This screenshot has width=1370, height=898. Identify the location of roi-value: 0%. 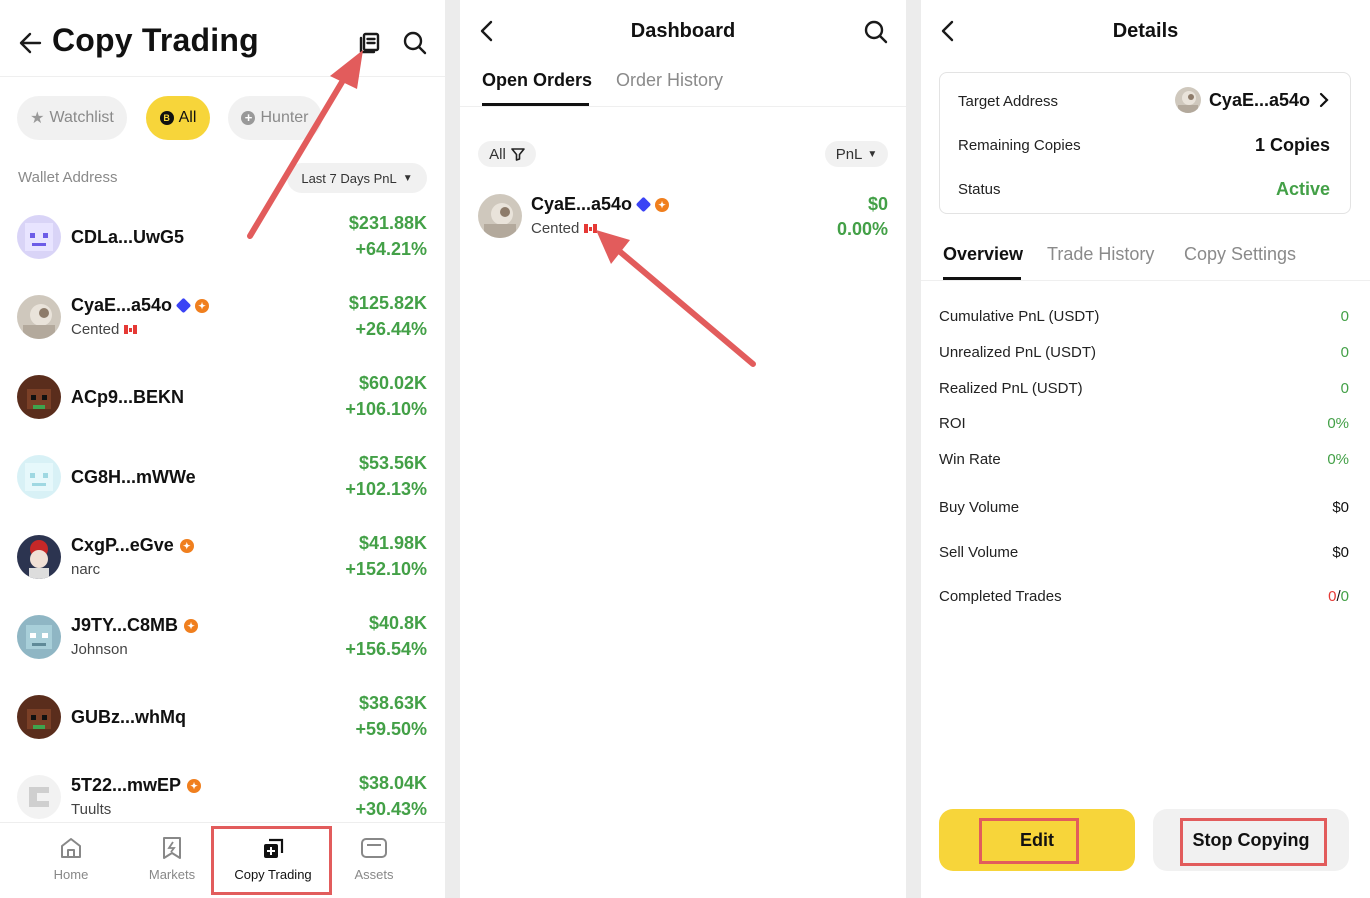
(1338, 423).